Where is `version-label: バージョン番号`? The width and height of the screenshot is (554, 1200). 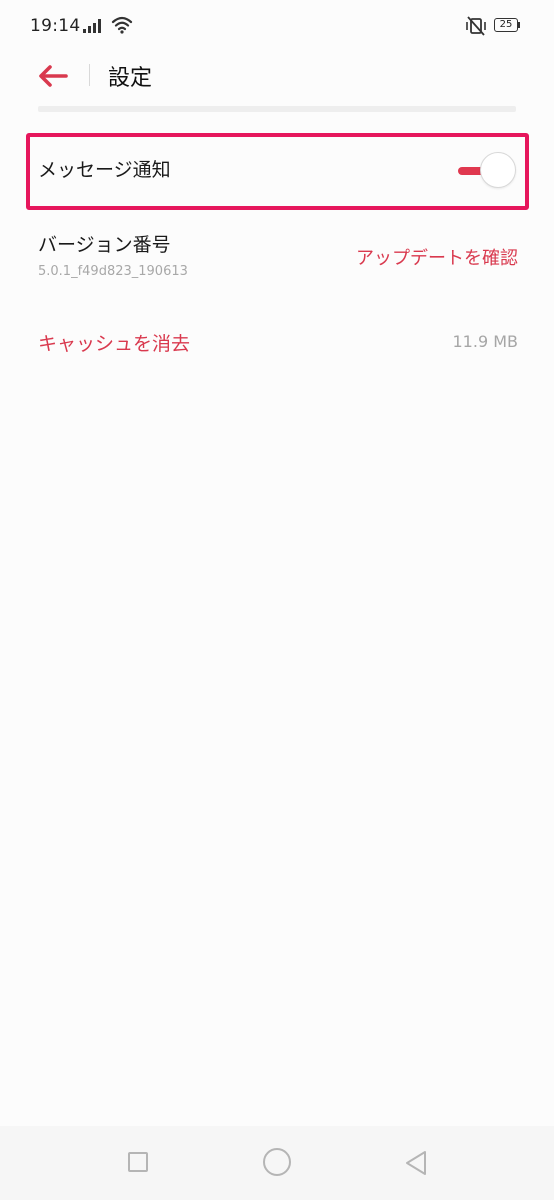 version-label: バージョン番号 is located at coordinates (104, 245).